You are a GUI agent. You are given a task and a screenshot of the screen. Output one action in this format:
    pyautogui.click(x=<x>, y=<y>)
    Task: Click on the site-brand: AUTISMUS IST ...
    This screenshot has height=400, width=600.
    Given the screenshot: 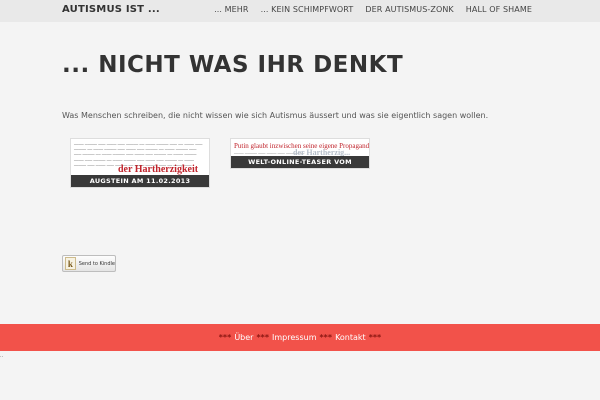 What is the action you would take?
    pyautogui.click(x=111, y=9)
    